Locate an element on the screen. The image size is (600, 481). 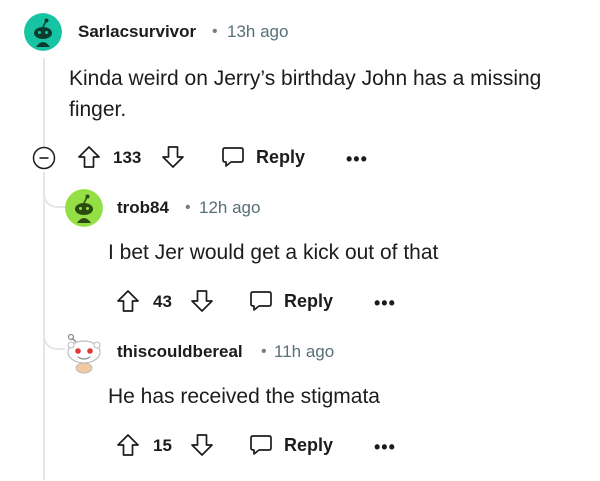
score: 133 is located at coordinates (127, 157).